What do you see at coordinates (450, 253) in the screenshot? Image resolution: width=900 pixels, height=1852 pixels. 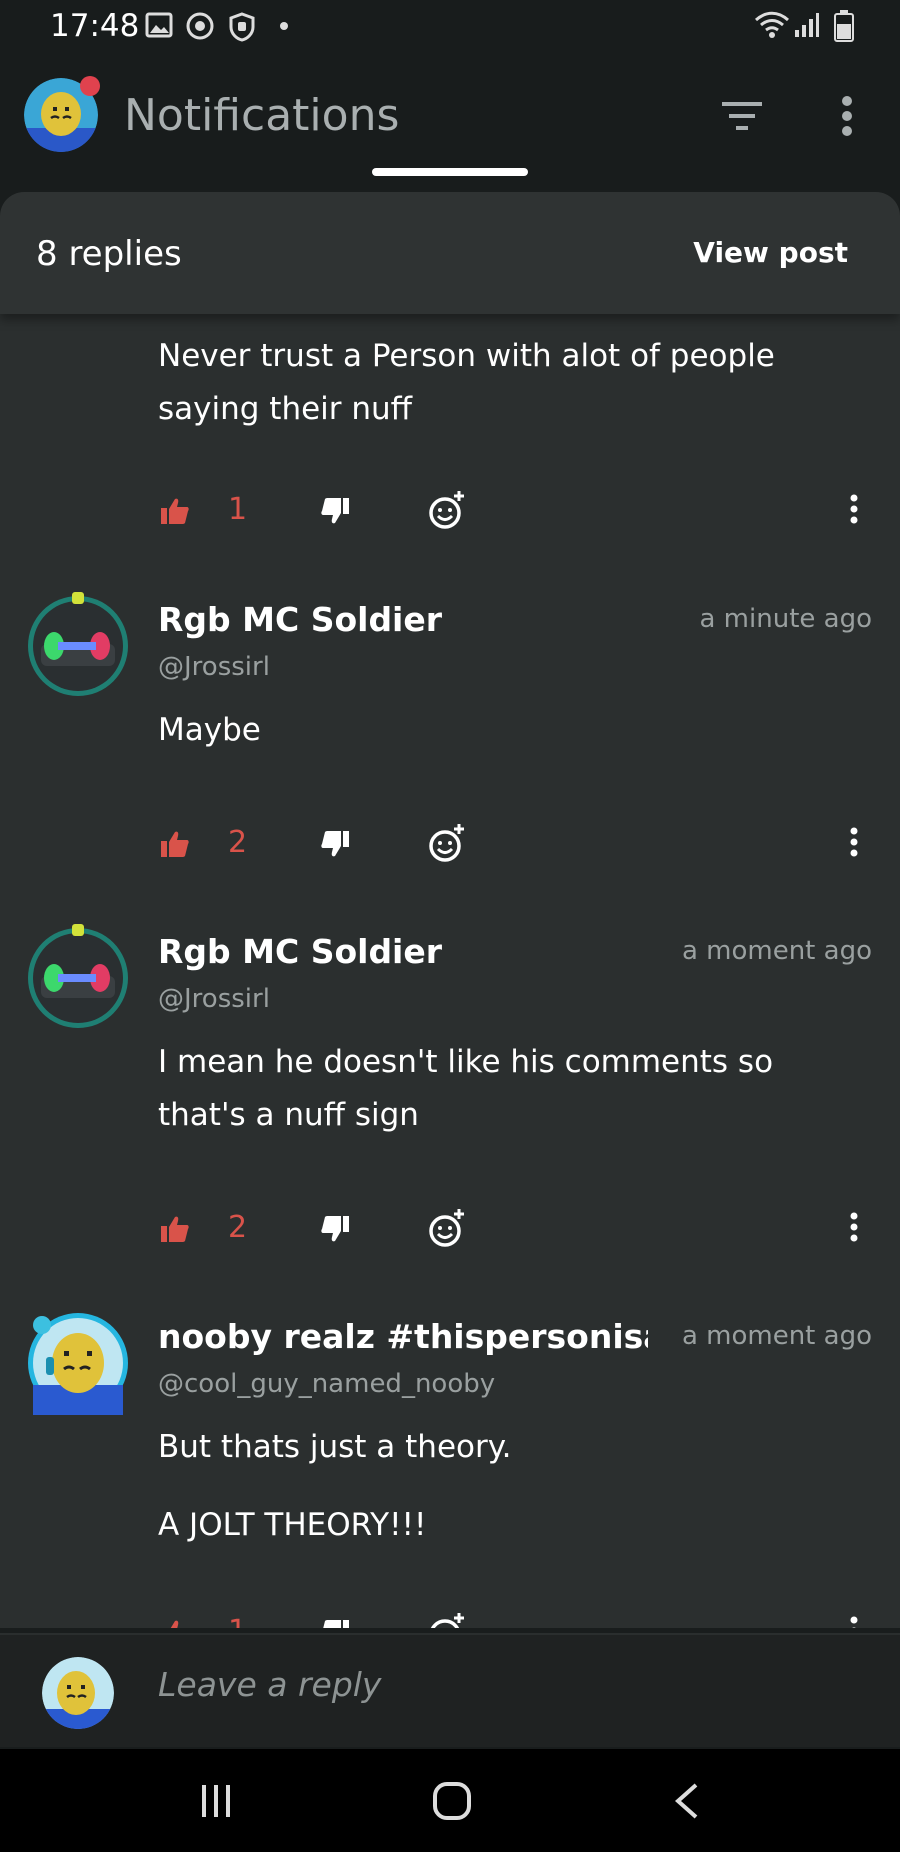 I see `sheet-header: 8 replies View post` at bounding box center [450, 253].